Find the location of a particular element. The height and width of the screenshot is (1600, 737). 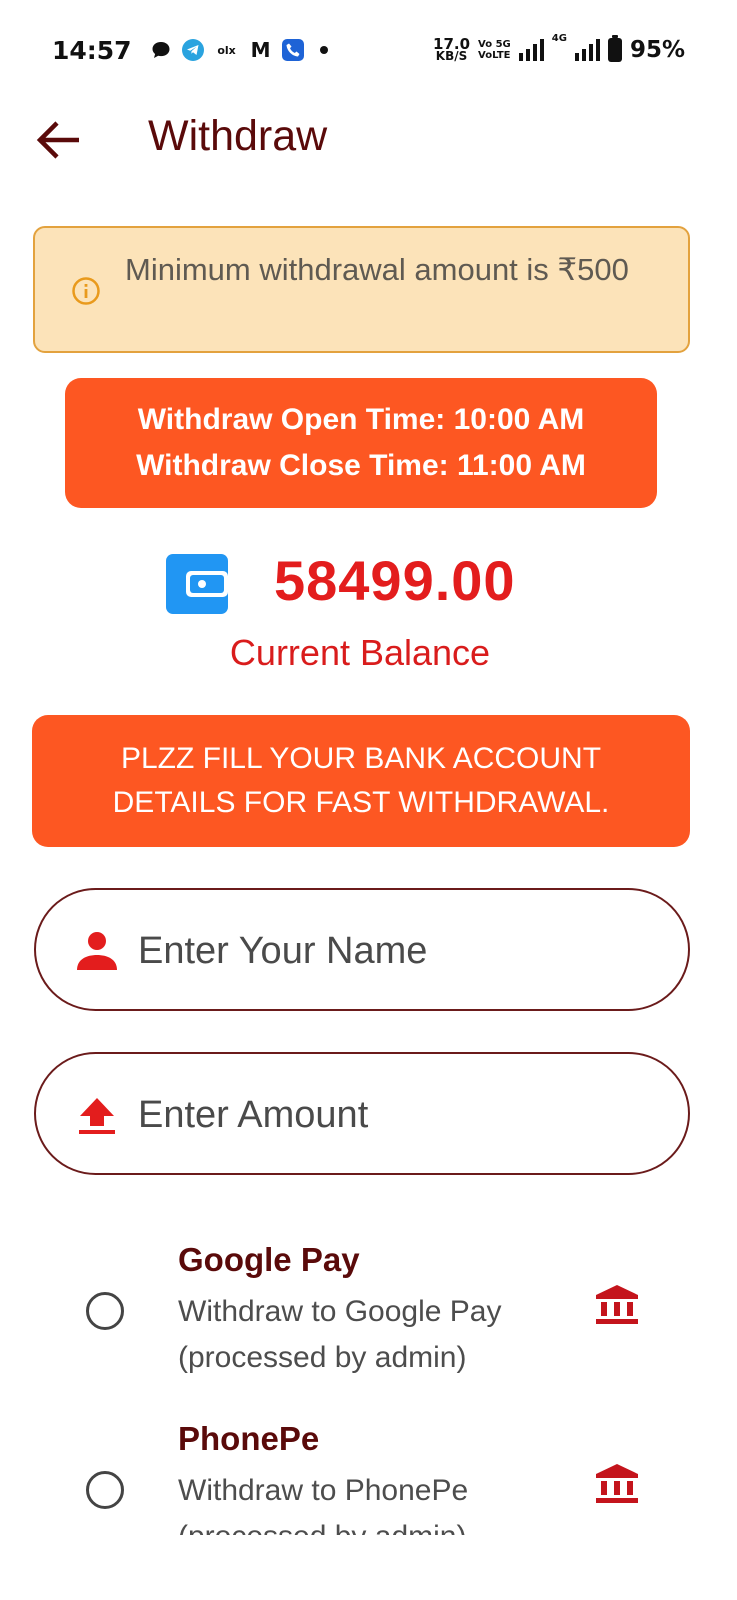

telegram-icon is located at coordinates (192, 50).